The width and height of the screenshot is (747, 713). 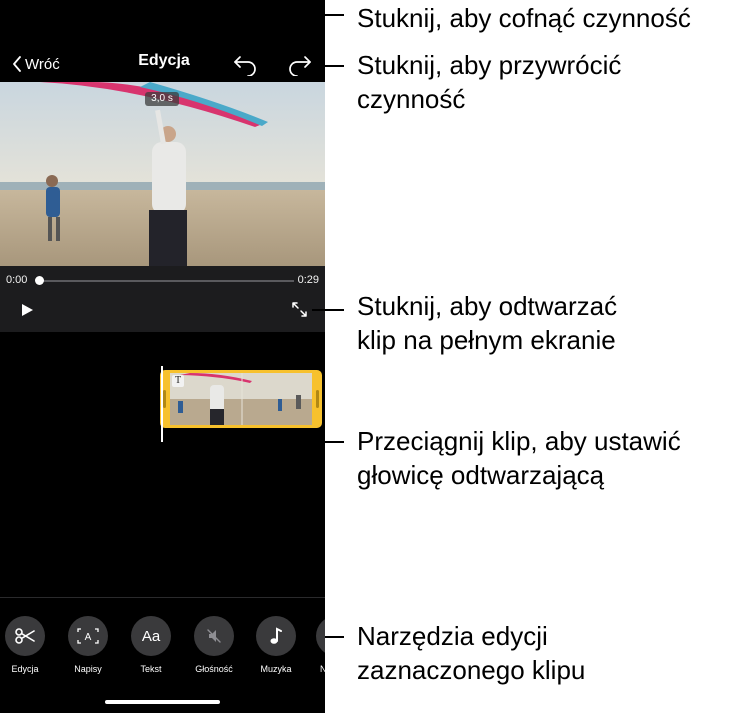 I want to click on clip-thumbnail-image, so click(x=241, y=399).